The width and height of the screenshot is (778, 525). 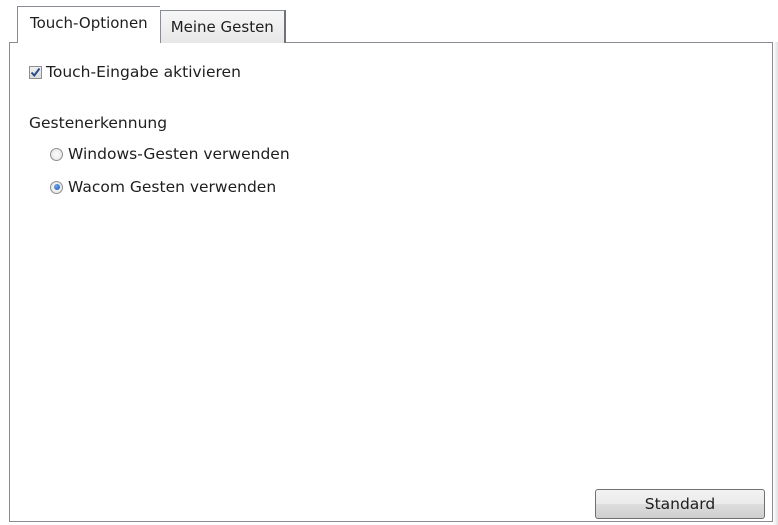 I want to click on tab-my-gestures-label: Meine Gesten, so click(x=222, y=27).